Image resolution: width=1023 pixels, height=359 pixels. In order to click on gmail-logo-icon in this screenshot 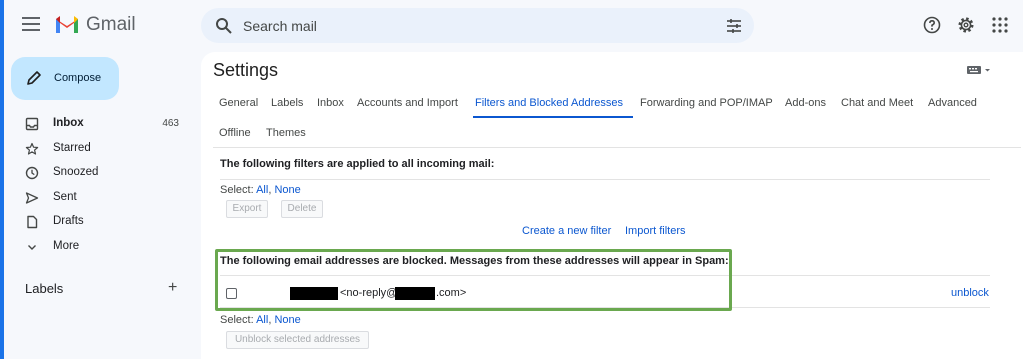, I will do `click(67, 24)`.